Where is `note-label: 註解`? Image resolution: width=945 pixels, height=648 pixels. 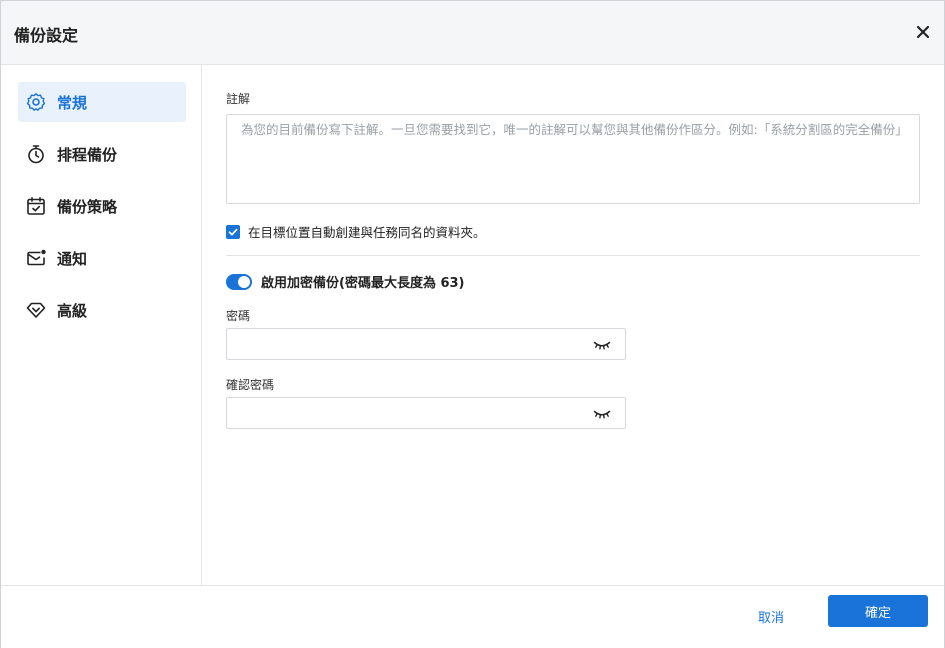
note-label: 註解 is located at coordinates (238, 99).